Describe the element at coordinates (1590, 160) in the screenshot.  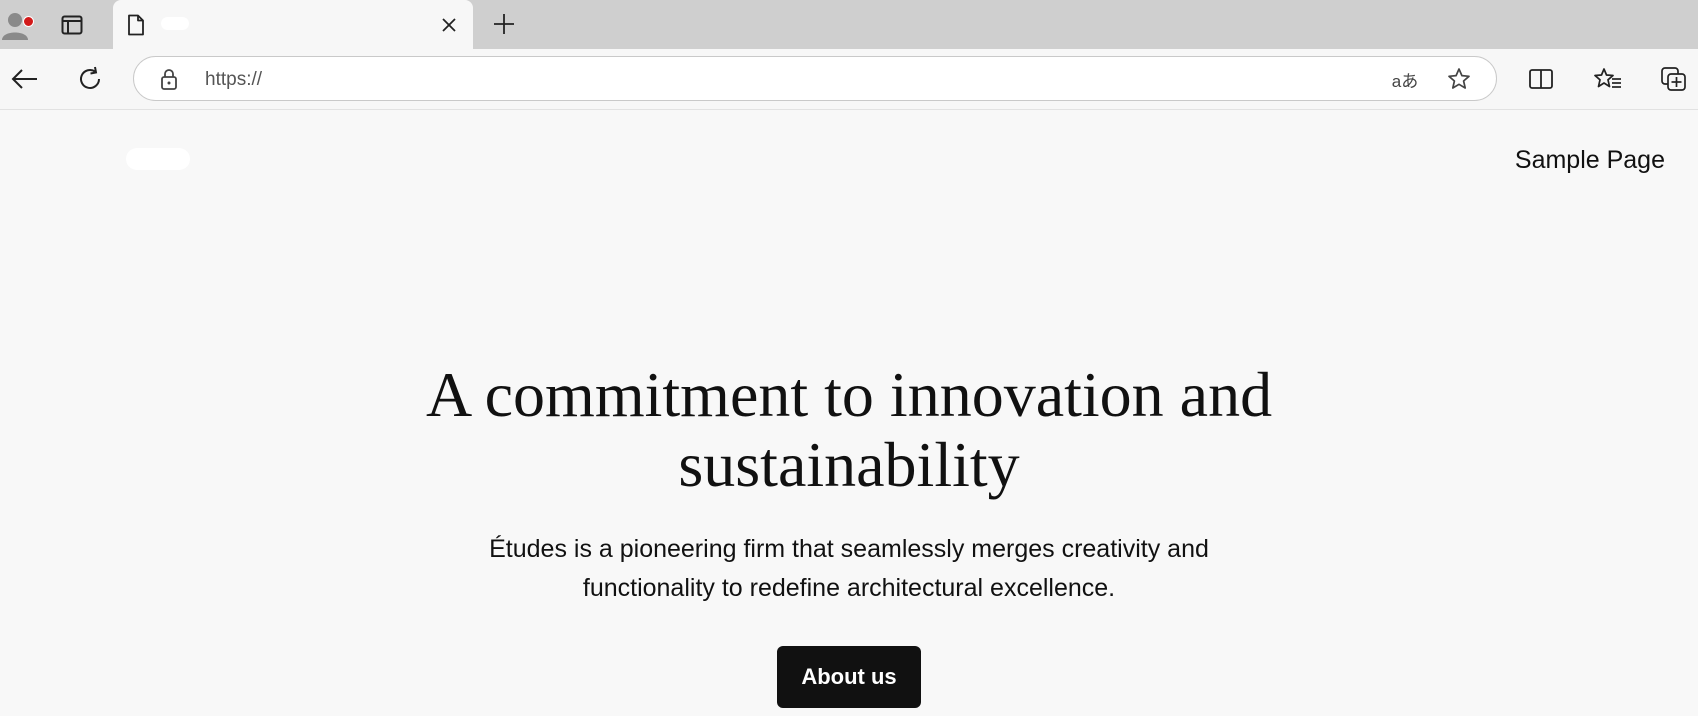
I see `nav-link-sample-page: Sample Page` at that location.